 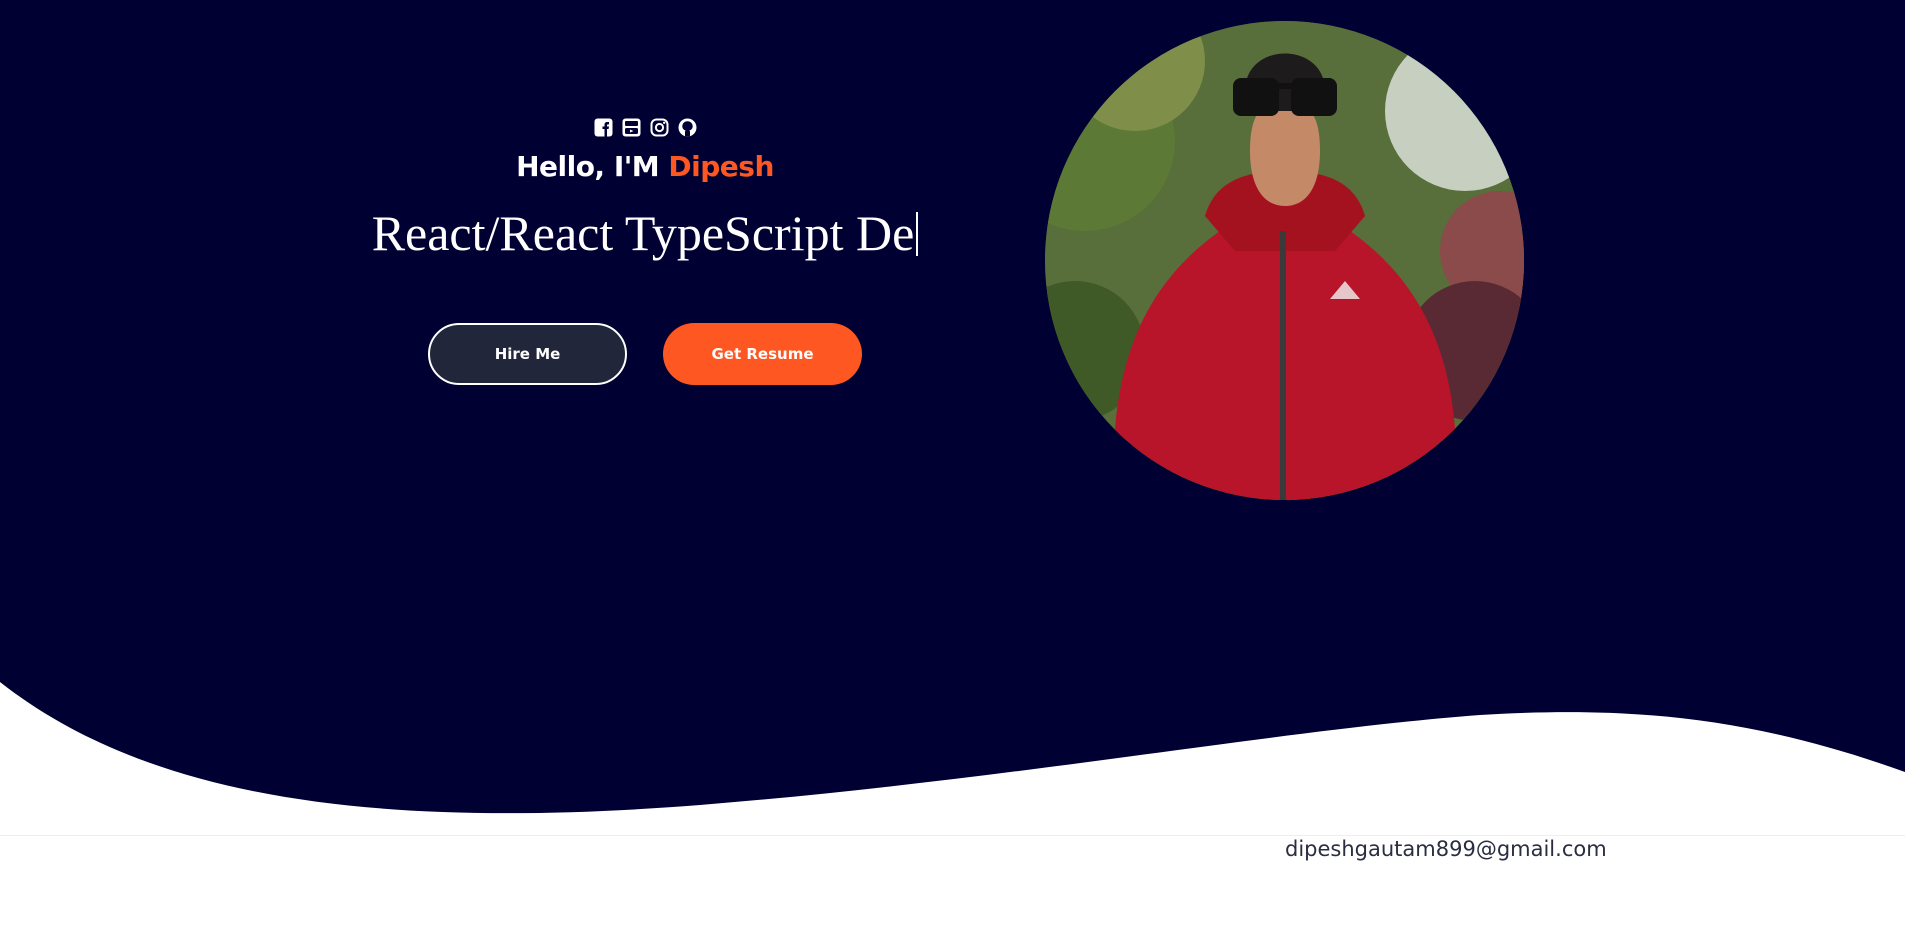 I want to click on footer-divider, so click(x=952, y=835).